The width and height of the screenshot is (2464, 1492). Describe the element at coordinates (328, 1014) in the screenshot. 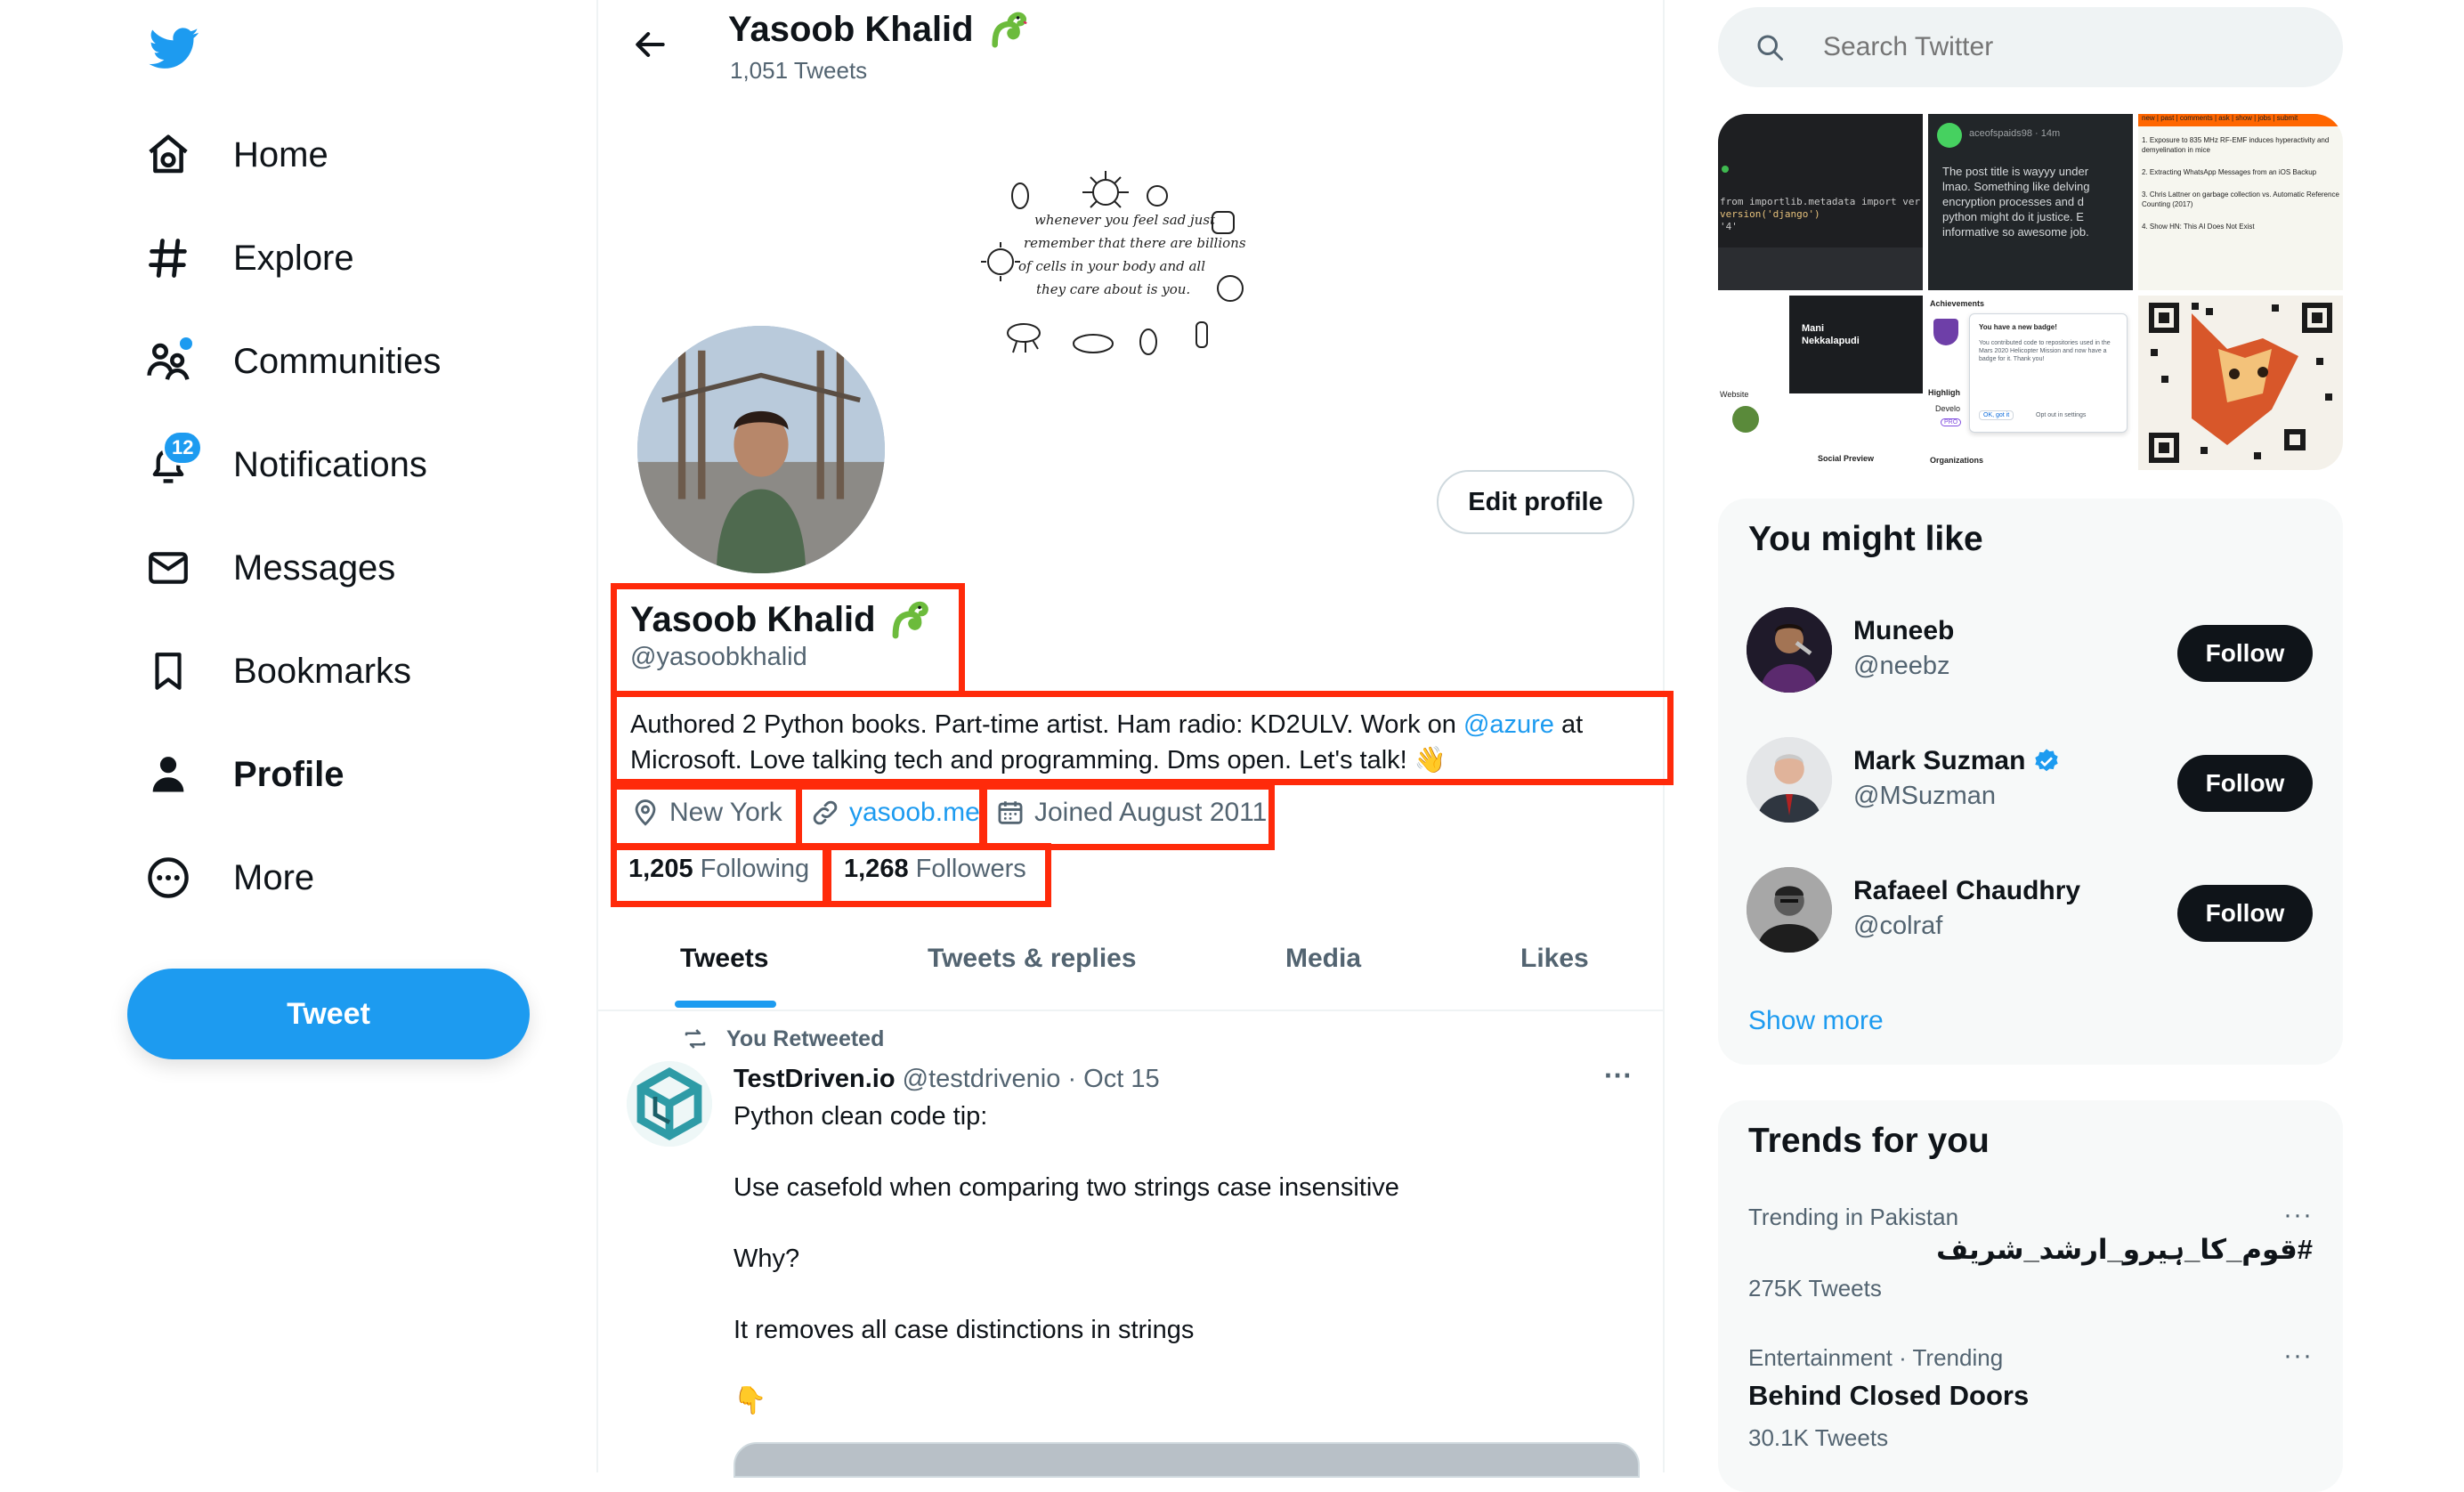

I see `tweet-button: Tweet` at that location.